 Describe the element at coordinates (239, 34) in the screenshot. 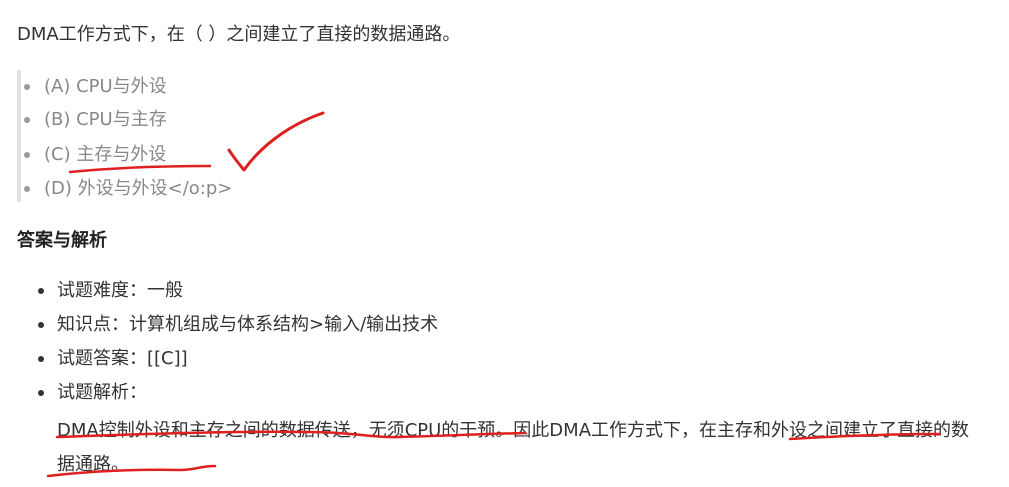

I see `question-text: DMA工作方式下，在（ ）之间建立了直接的数据通路。` at that location.